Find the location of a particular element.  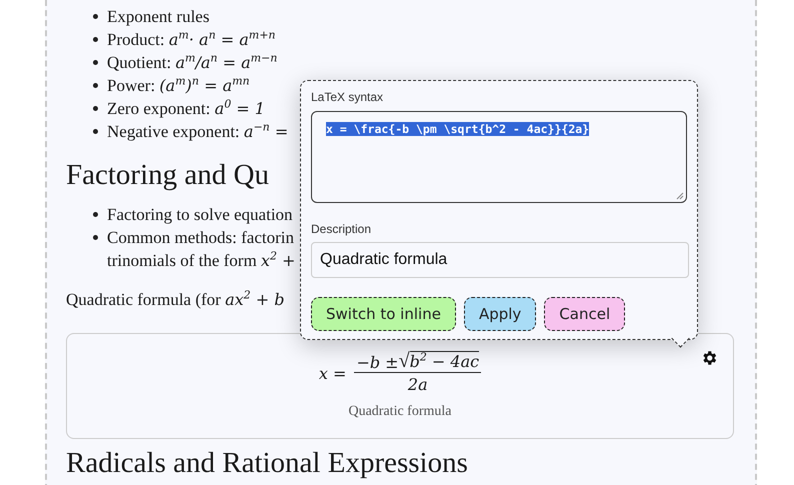

math-expression: a$^{m}$/a$^{n}$ = a$^{m−n}$ is located at coordinates (226, 62).